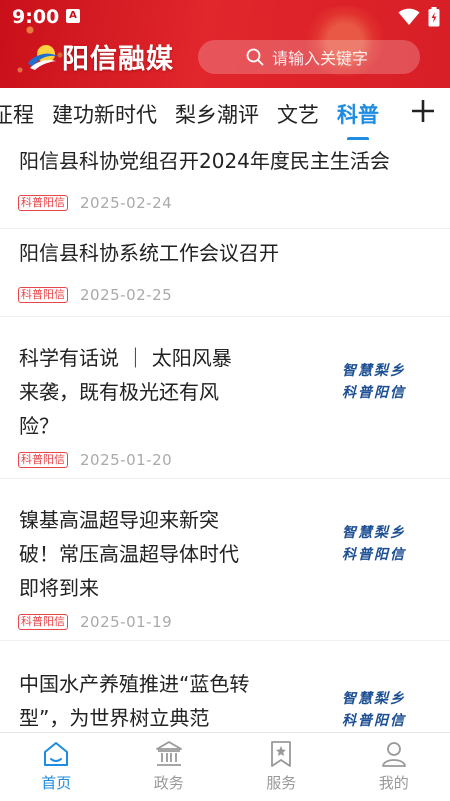 This screenshot has height=801, width=450. I want to click on nav-profile: 我的, so click(394, 767).